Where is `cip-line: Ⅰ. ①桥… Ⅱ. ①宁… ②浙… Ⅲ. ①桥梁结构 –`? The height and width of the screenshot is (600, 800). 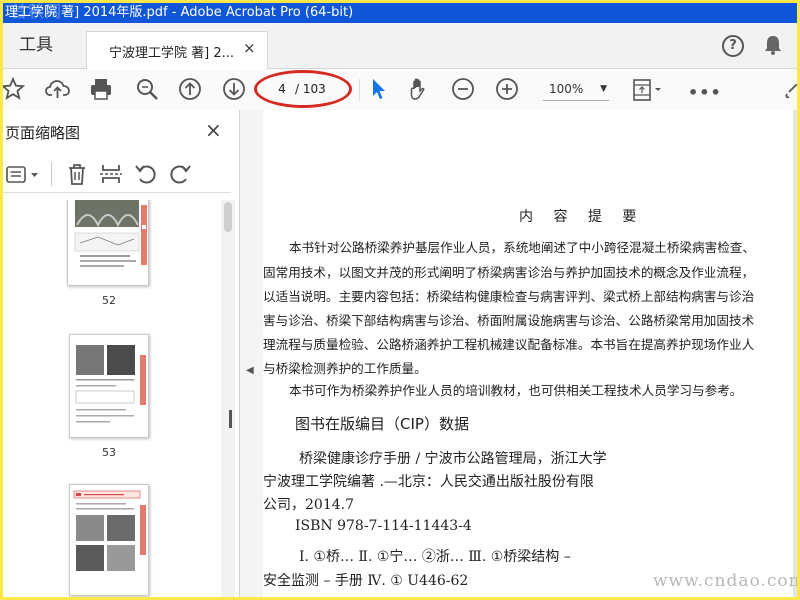 cip-line: Ⅰ. ①桥… Ⅱ. ①宁… ②浙… Ⅲ. ①桥梁结构 – is located at coordinates (435, 557).